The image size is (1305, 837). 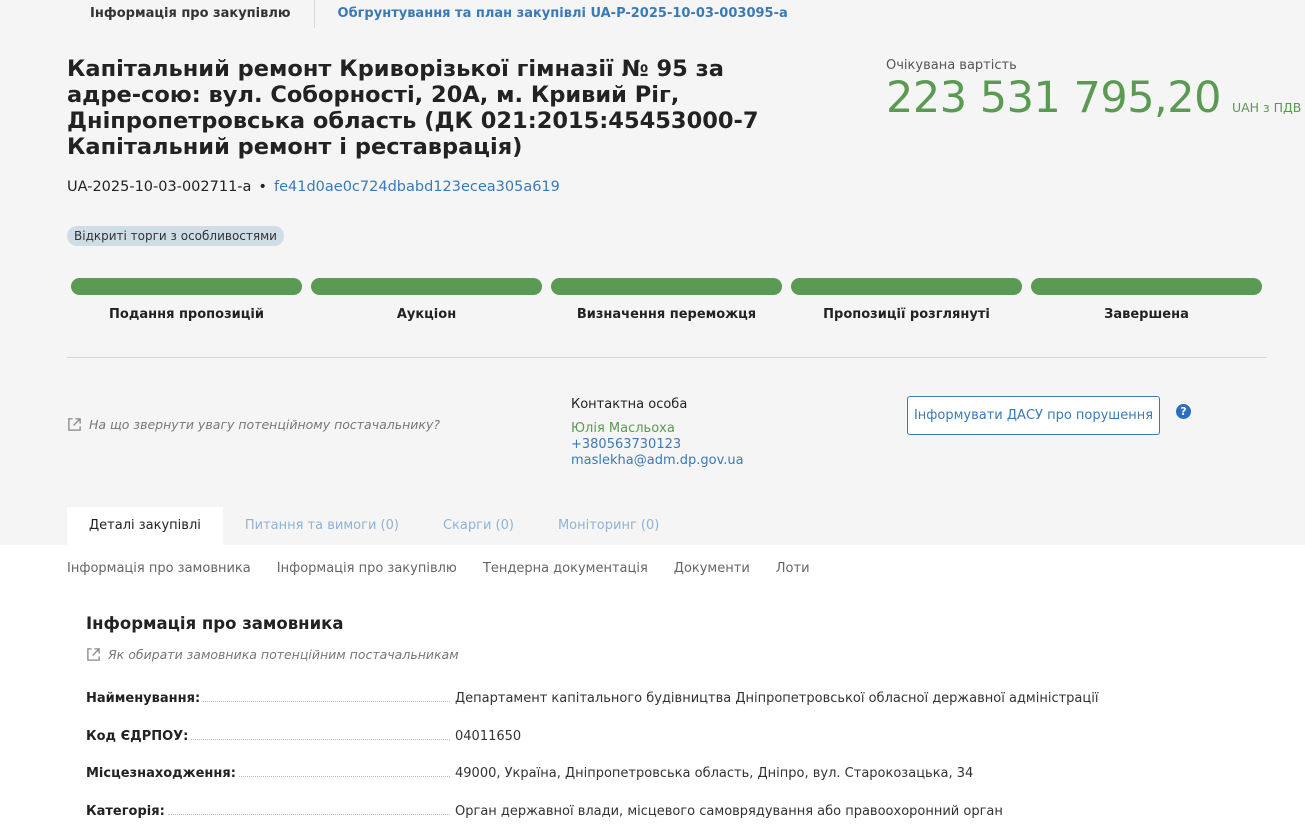 I want to click on contact-email-link: maslekha@adm.dp.gov.ua, so click(x=657, y=460).